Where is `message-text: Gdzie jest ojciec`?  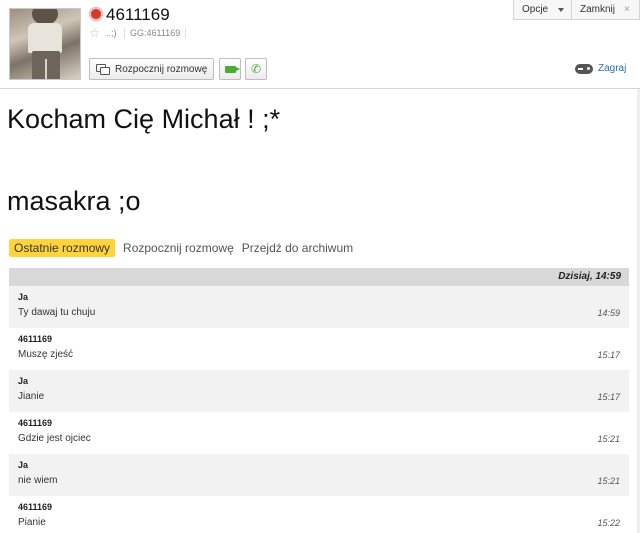
message-text: Gdzie jest ojciec is located at coordinates (54, 438).